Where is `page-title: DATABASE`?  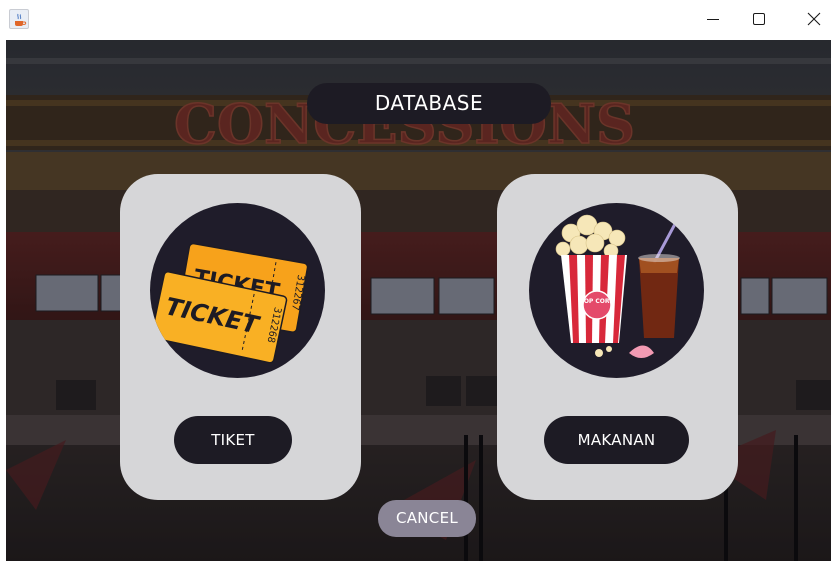 page-title: DATABASE is located at coordinates (429, 103).